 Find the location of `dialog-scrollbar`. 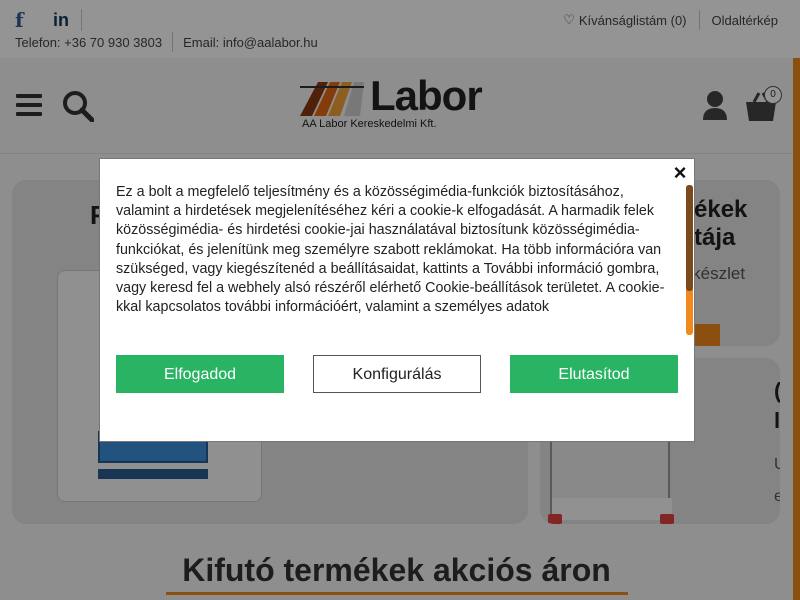

dialog-scrollbar is located at coordinates (689, 260).